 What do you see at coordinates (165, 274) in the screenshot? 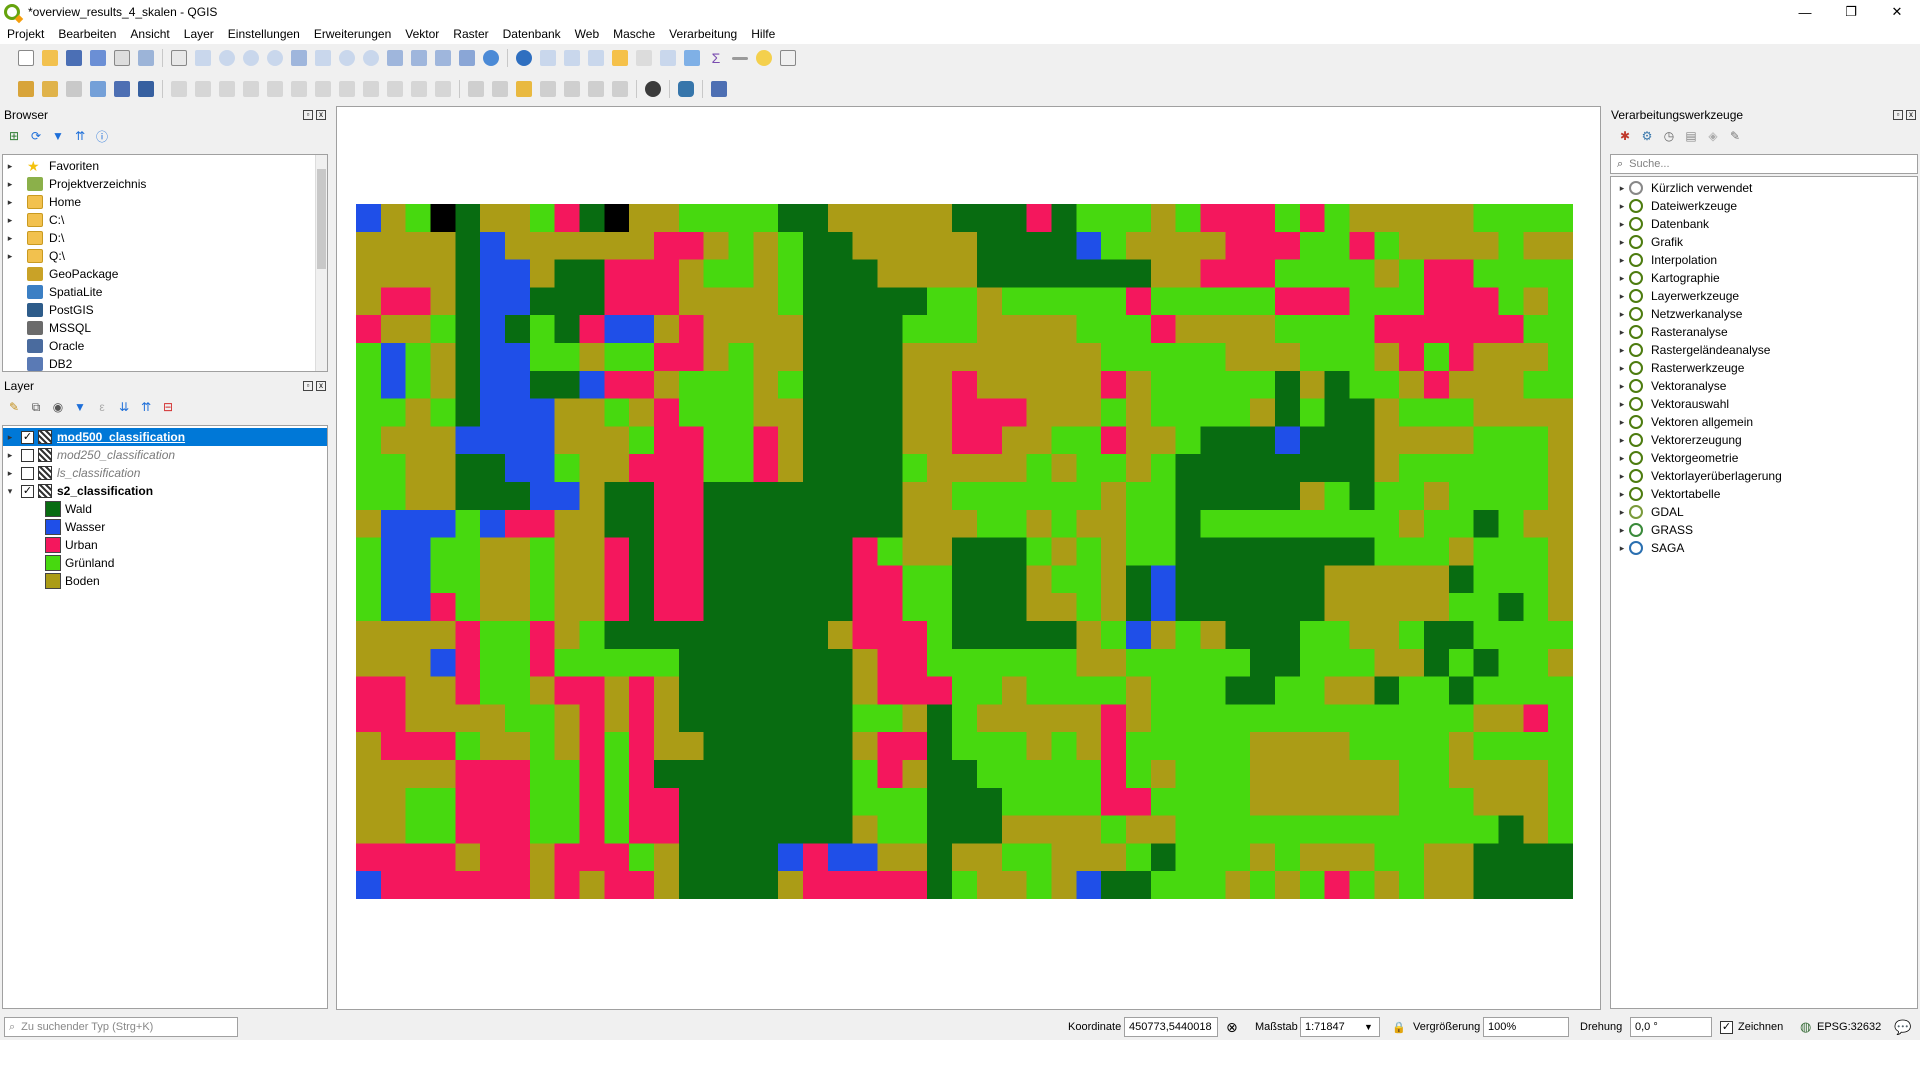
I see `browser-item: GeoPackage` at bounding box center [165, 274].